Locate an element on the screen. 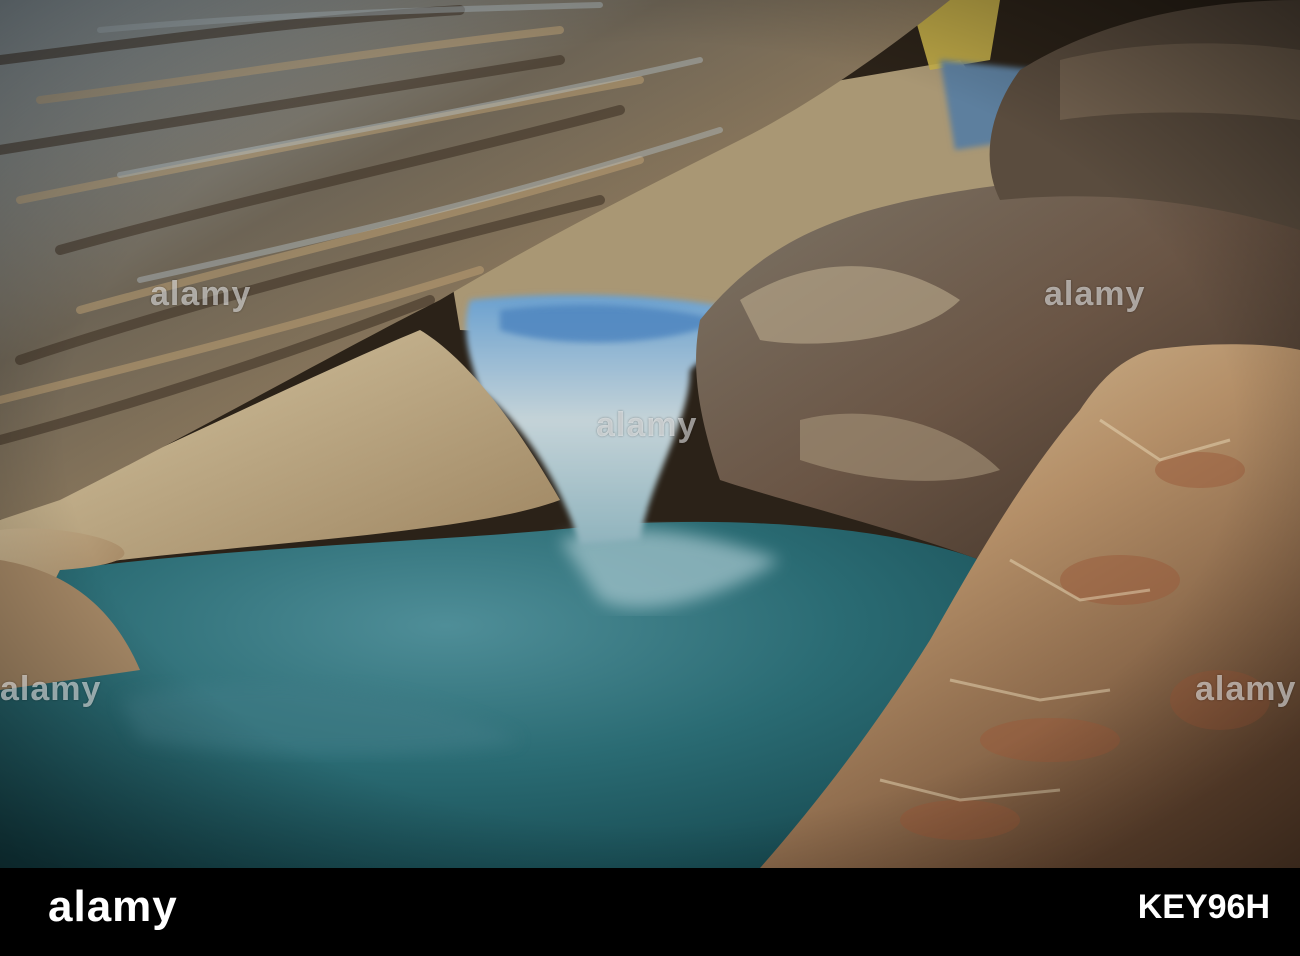 The width and height of the screenshot is (1300, 956). alamy-logo: alamy is located at coordinates (113, 906).